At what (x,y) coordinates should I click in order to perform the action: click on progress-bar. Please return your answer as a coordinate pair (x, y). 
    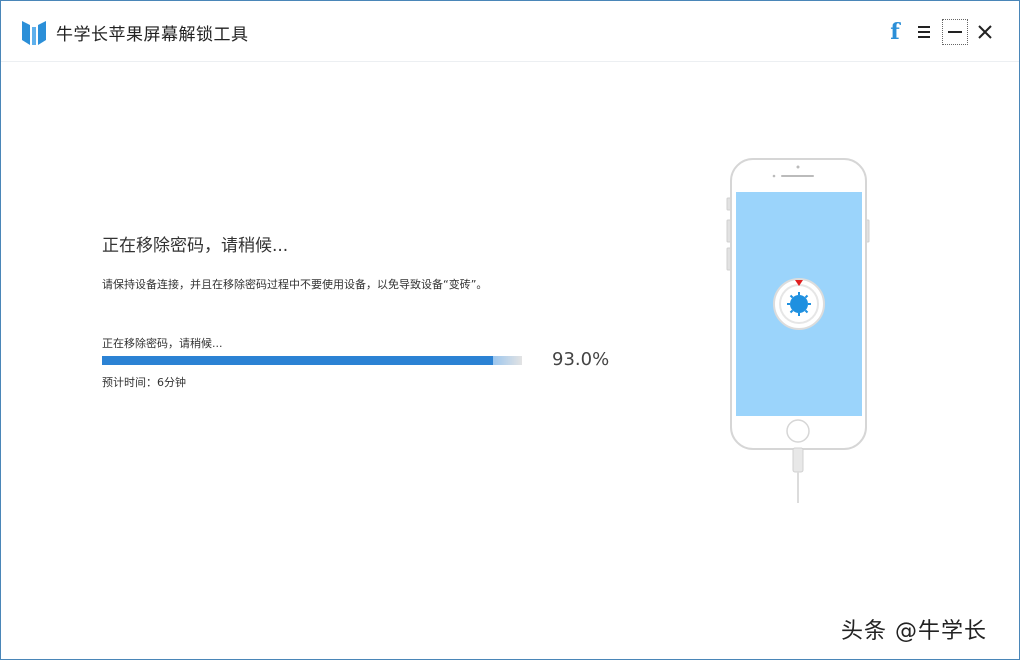
    Looking at the image, I should click on (312, 360).